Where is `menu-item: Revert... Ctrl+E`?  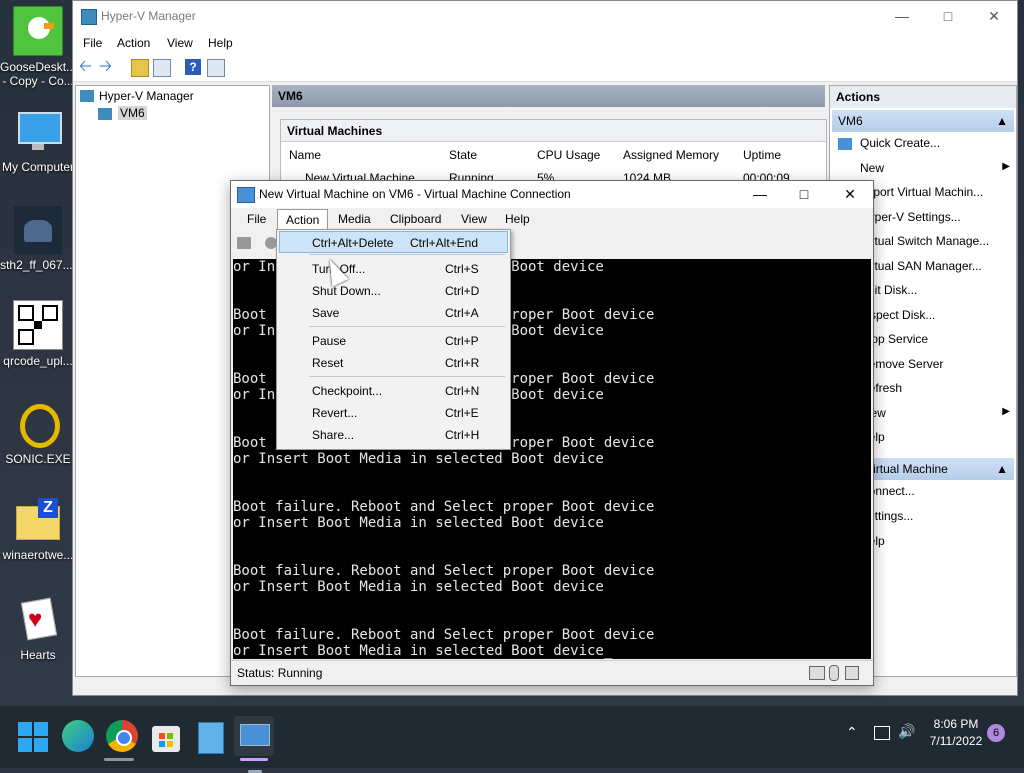 menu-item: Revert... Ctrl+E is located at coordinates (393, 413).